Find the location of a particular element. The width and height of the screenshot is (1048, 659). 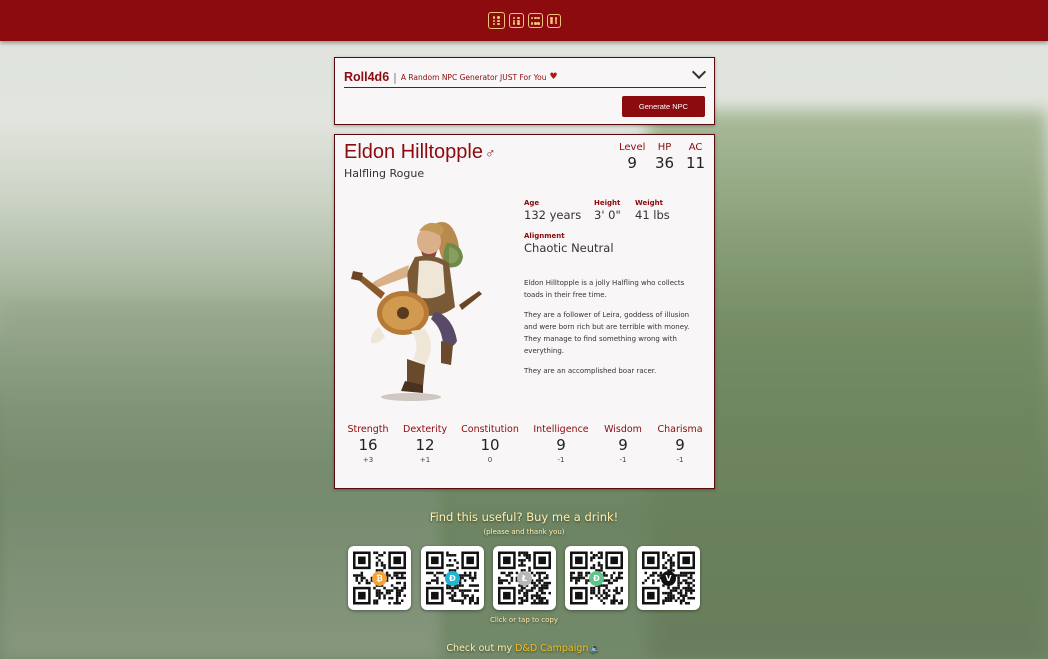

ability-score: 16 is located at coordinates (368, 445).